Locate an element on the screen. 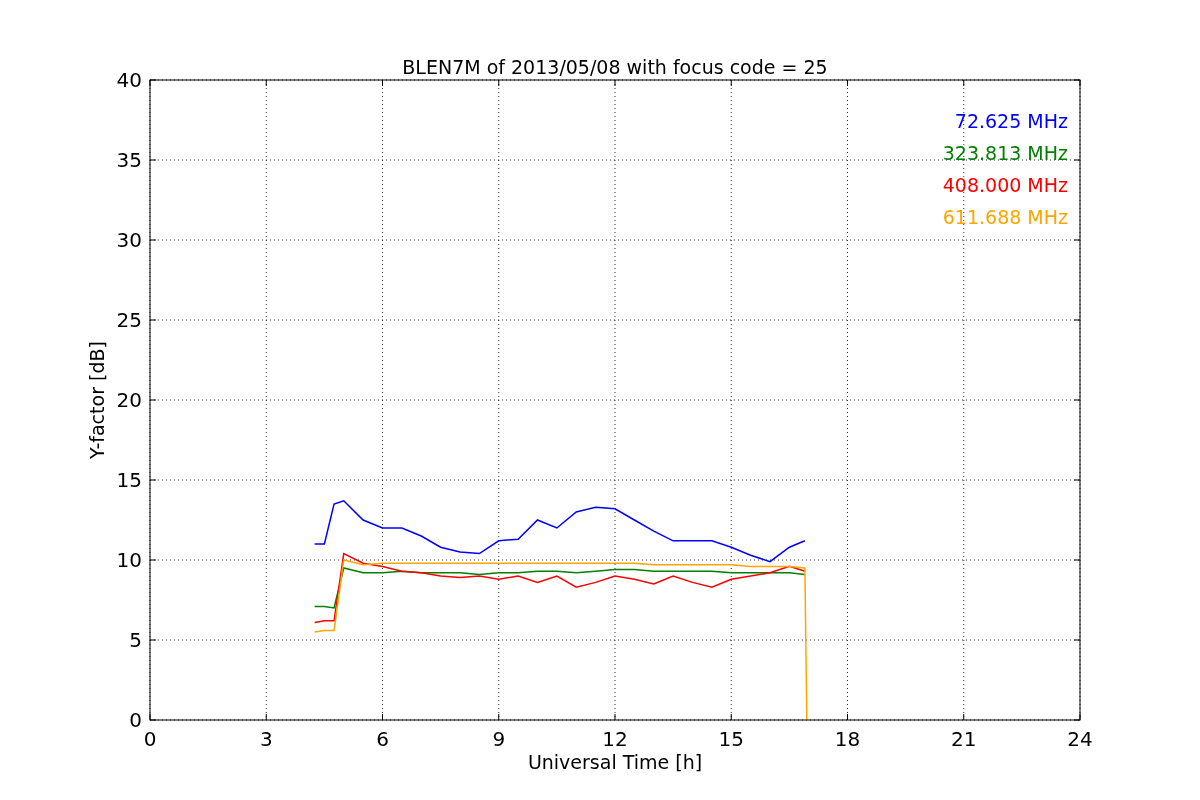 The height and width of the screenshot is (800, 1200). y-tick-label: 5 is located at coordinates (135, 640).